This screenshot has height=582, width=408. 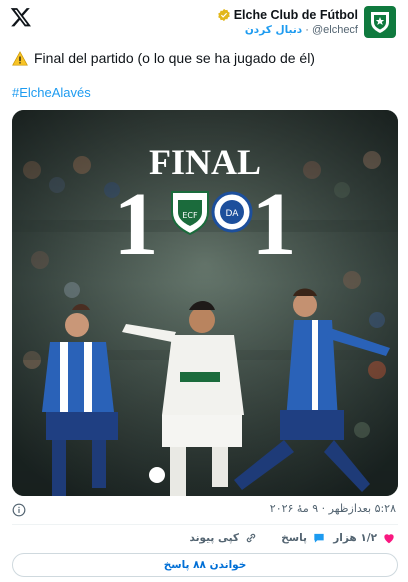 What do you see at coordinates (157, 475) in the screenshot?
I see `ball-icon` at bounding box center [157, 475].